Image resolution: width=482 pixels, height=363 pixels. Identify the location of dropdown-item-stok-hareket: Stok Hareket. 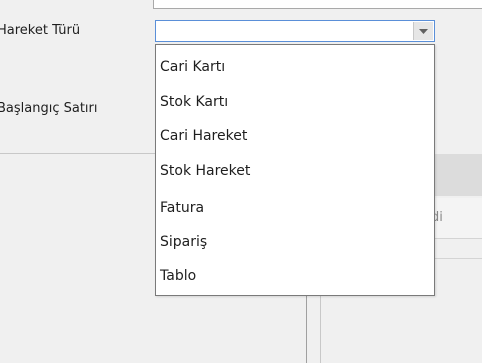
(205, 171).